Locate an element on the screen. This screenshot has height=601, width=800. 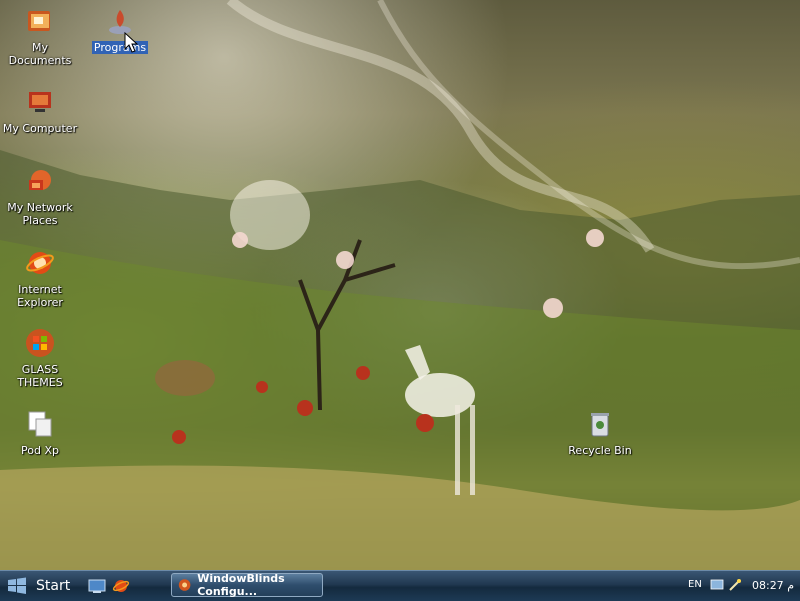
icon-label: Recycle Bin is located at coordinates (600, 450).